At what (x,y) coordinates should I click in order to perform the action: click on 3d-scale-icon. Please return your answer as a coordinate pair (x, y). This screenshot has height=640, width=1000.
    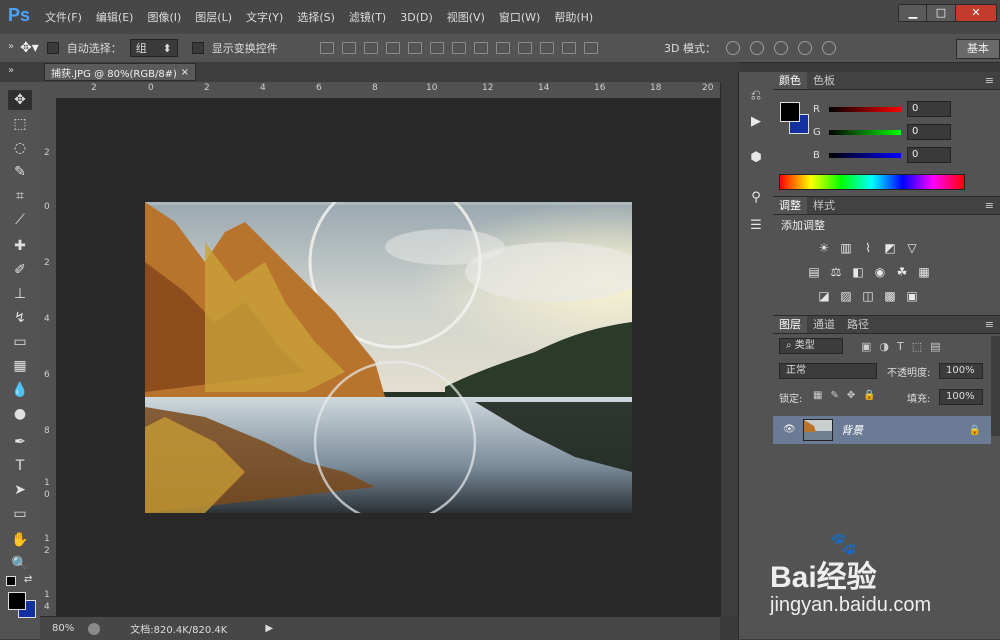
    Looking at the image, I should click on (828, 48).